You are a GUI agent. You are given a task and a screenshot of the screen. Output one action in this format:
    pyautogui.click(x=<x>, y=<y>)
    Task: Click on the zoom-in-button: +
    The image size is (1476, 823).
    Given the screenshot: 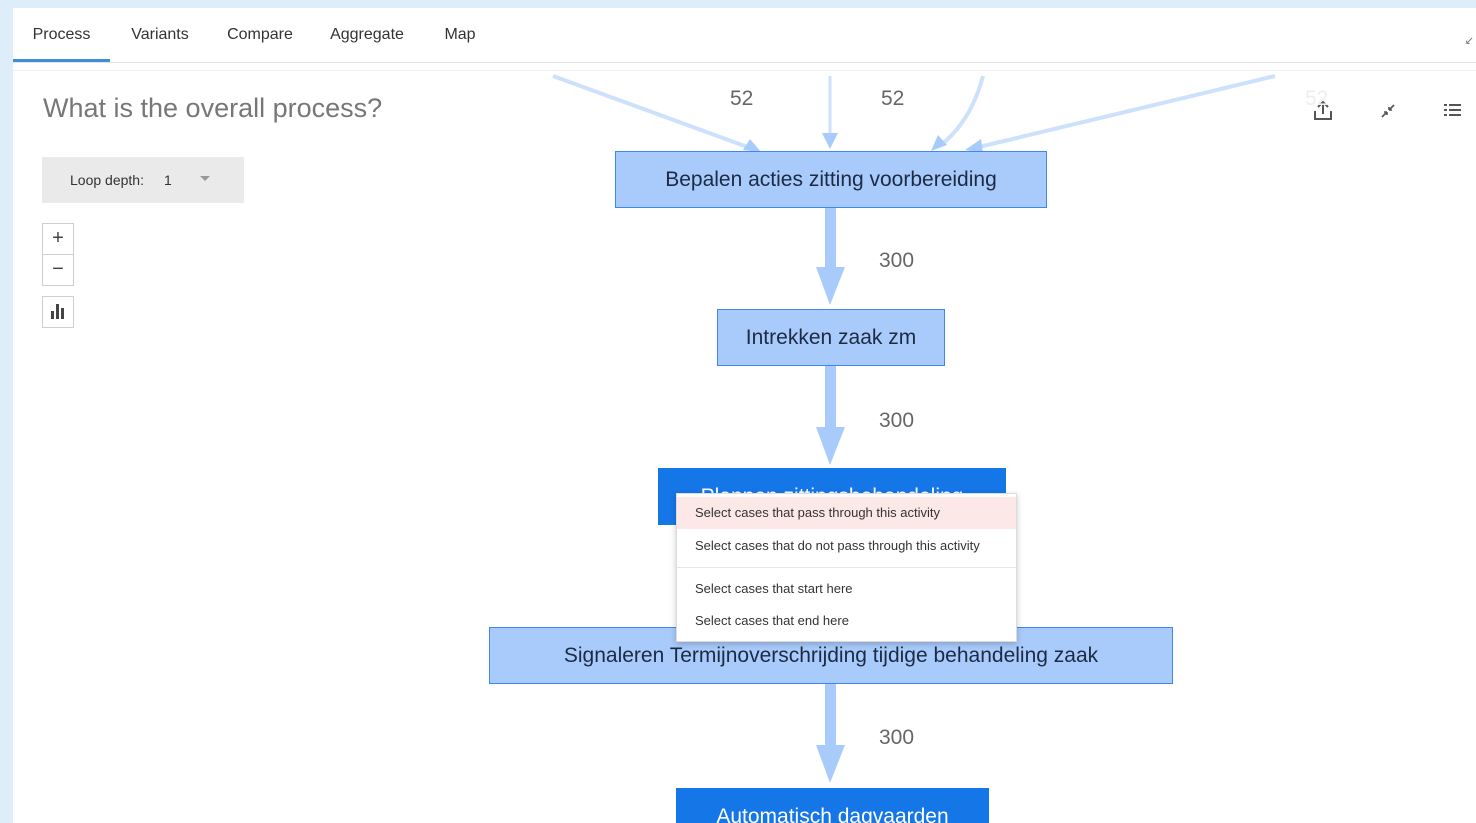 What is the action you would take?
    pyautogui.click(x=58, y=239)
    